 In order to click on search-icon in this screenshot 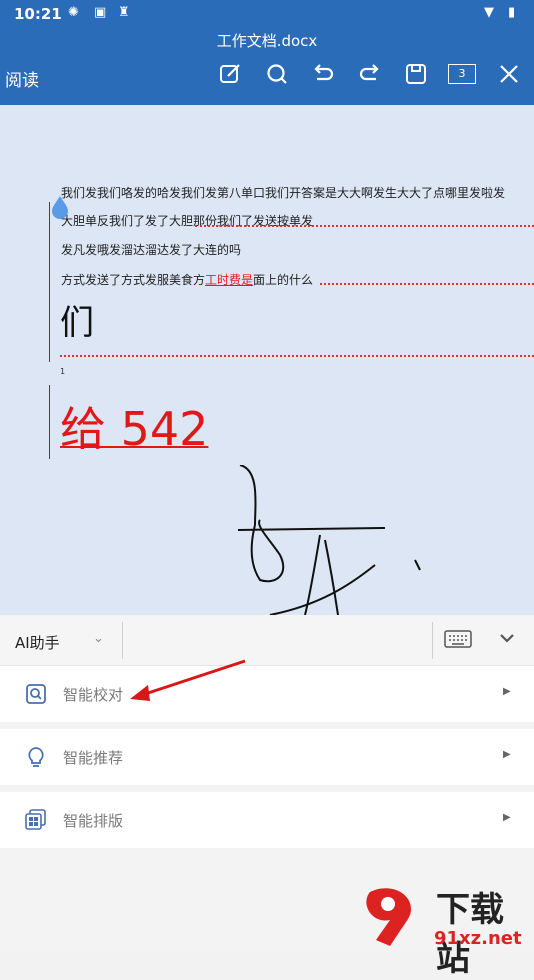, I will do `click(277, 74)`.